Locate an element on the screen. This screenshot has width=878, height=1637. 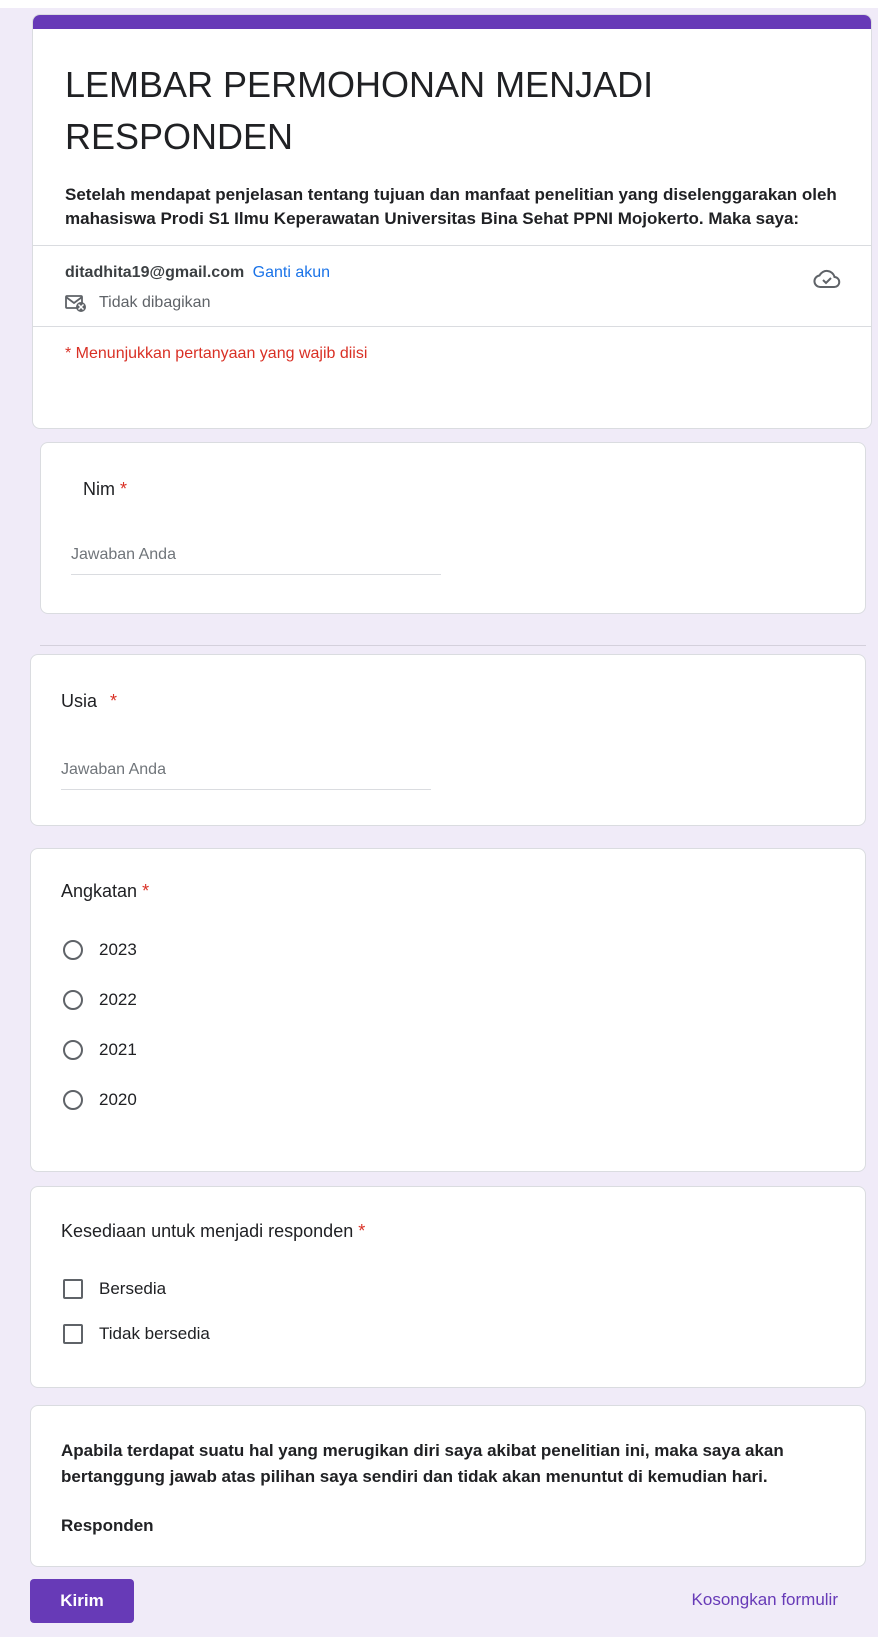
account-email: ditadhita19@gmail.com is located at coordinates (155, 272).